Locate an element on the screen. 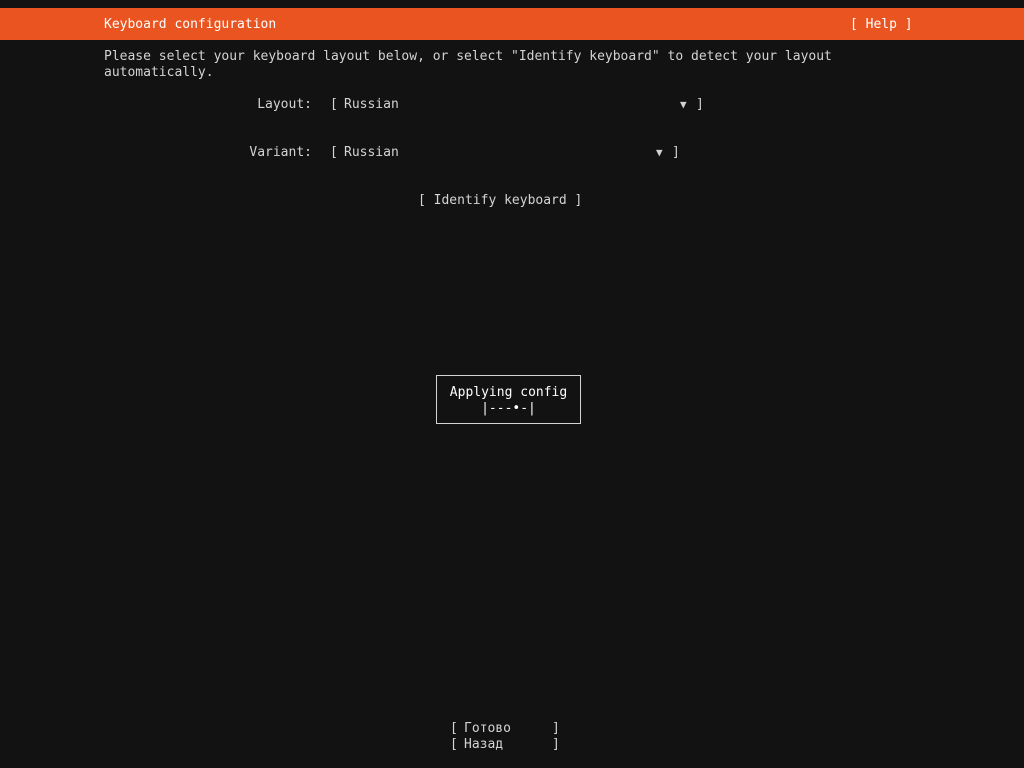 Image resolution: width=1024 pixels, height=768 pixels. back-button: [ Назад ] is located at coordinates (506, 752).